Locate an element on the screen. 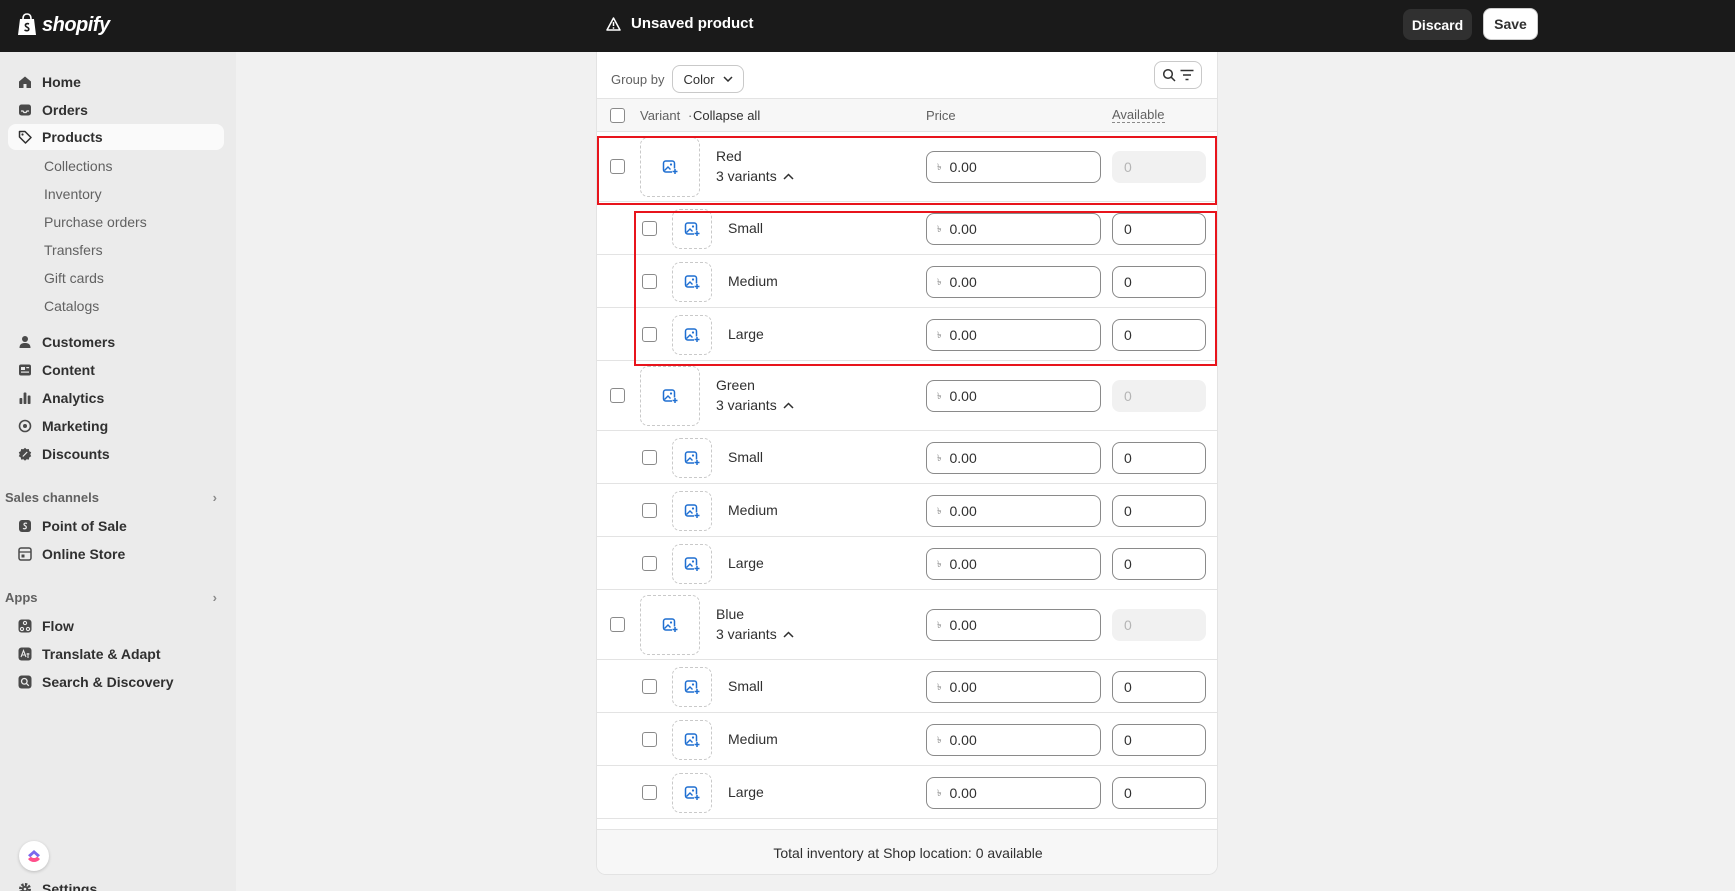 Image resolution: width=1735 pixels, height=891 pixels. search-filter-button is located at coordinates (1178, 75).